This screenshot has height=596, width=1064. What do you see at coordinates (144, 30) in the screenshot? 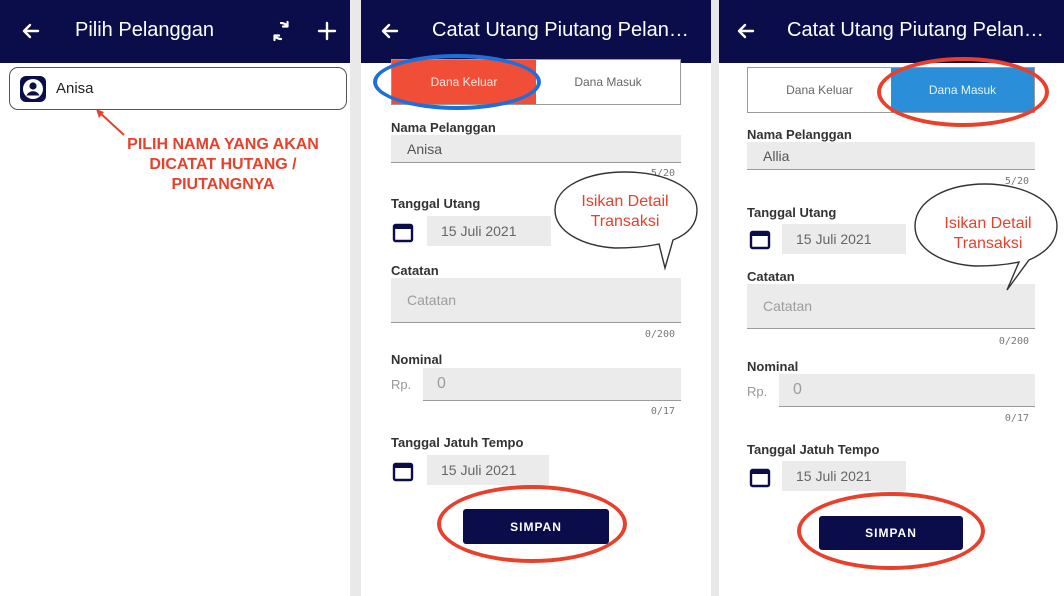
I see `page-title: Pilih Pelanggan` at bounding box center [144, 30].